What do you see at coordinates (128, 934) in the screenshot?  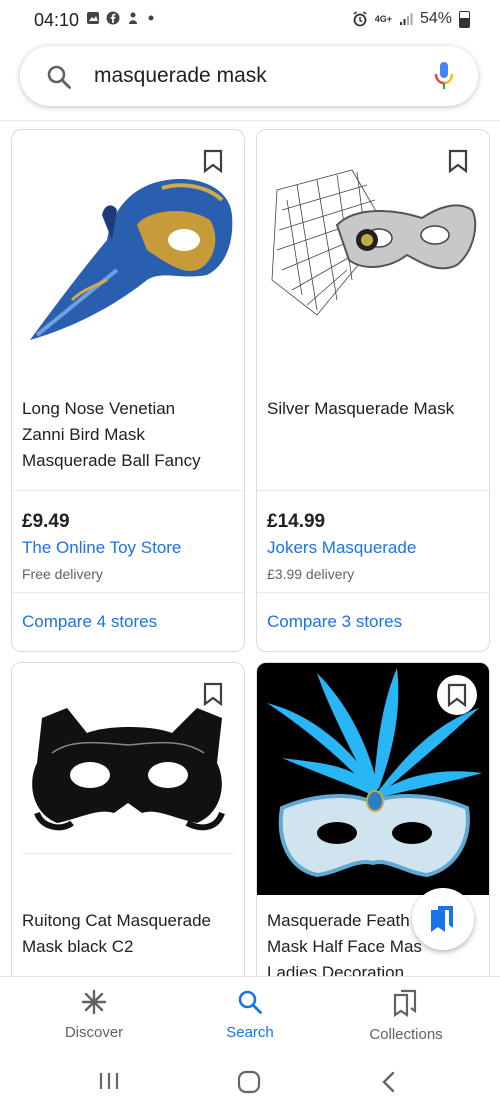 I see `product-title: Ruitong Cat Masquerade Mask black C2` at bounding box center [128, 934].